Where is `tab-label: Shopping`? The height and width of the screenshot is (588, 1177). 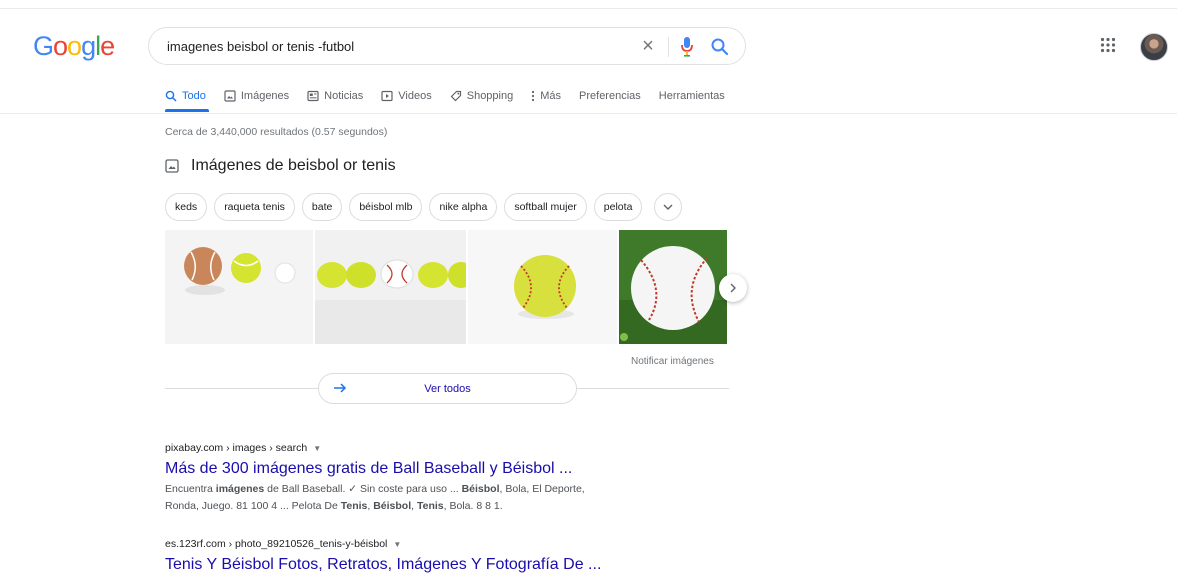 tab-label: Shopping is located at coordinates (490, 96).